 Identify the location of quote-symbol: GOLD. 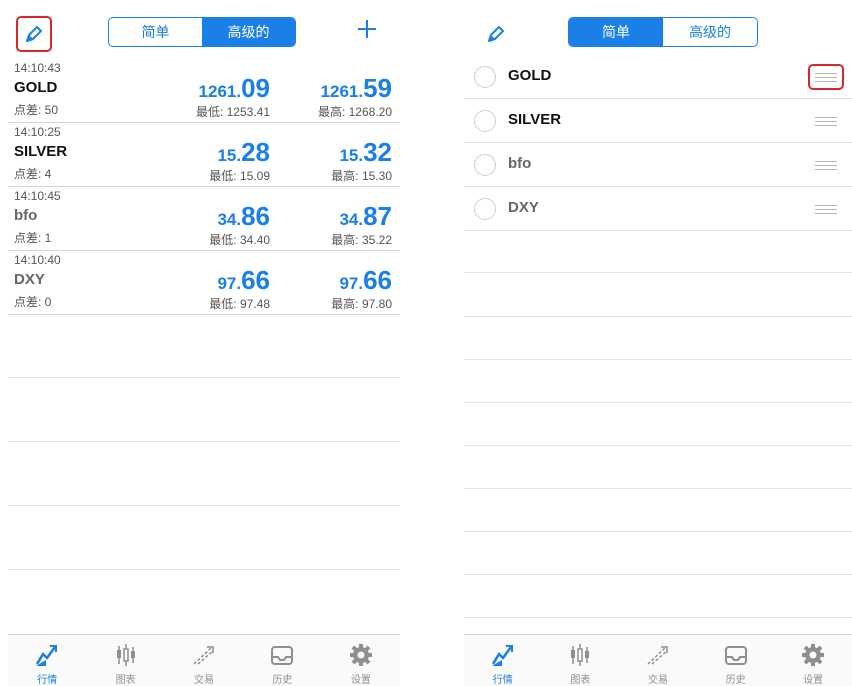
(36, 87).